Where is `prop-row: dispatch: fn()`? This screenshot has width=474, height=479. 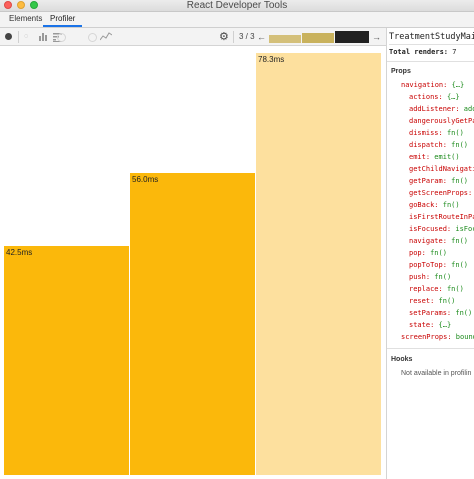
prop-row: dispatch: fn() is located at coordinates (438, 145).